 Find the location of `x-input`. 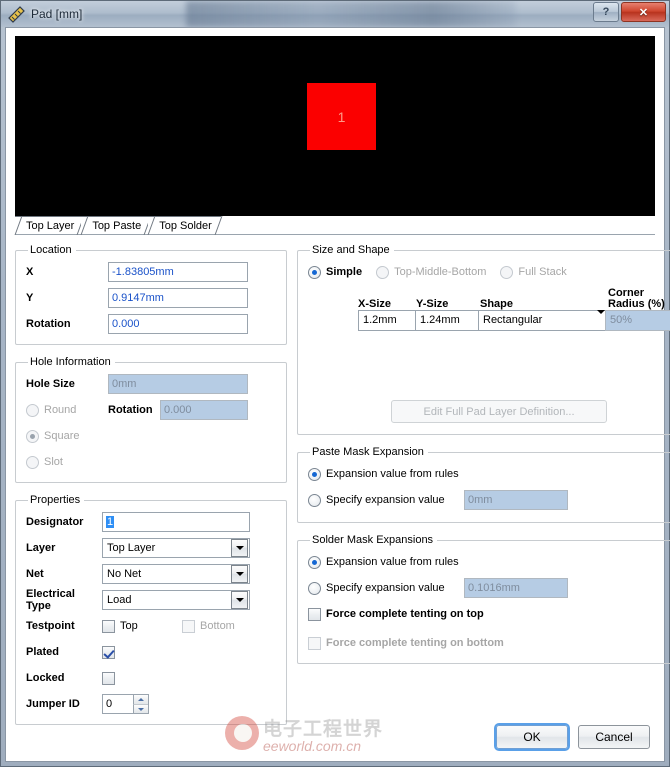

x-input is located at coordinates (178, 272).